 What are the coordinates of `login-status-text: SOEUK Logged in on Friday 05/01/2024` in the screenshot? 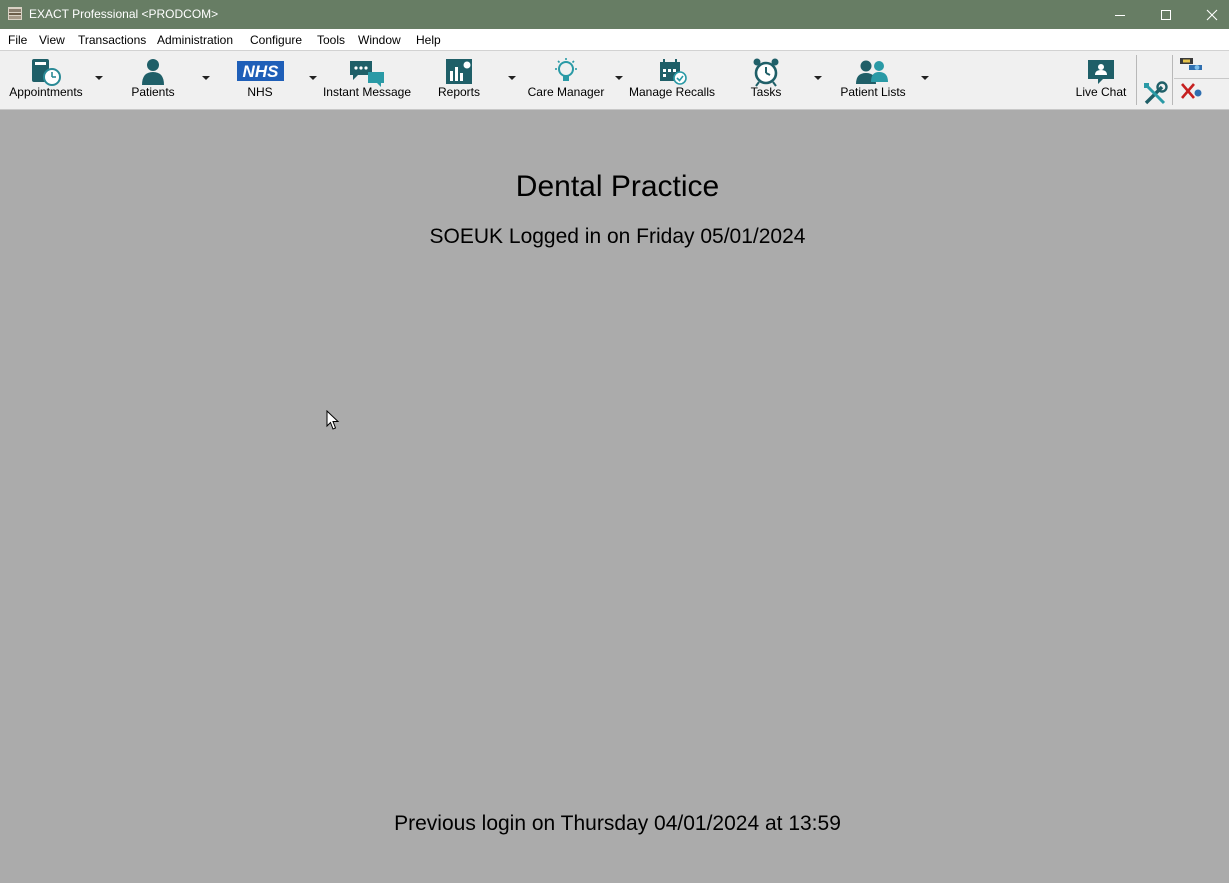 It's located at (617, 236).